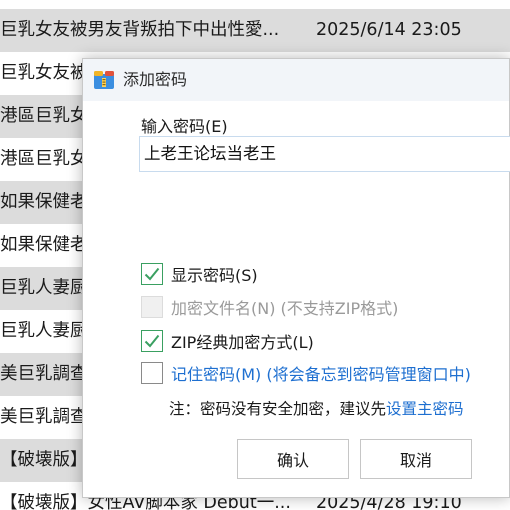 This screenshot has height=510, width=510. Describe the element at coordinates (242, 342) in the screenshot. I see `zip-classic-label: ZIP经典加密方式(L)` at that location.